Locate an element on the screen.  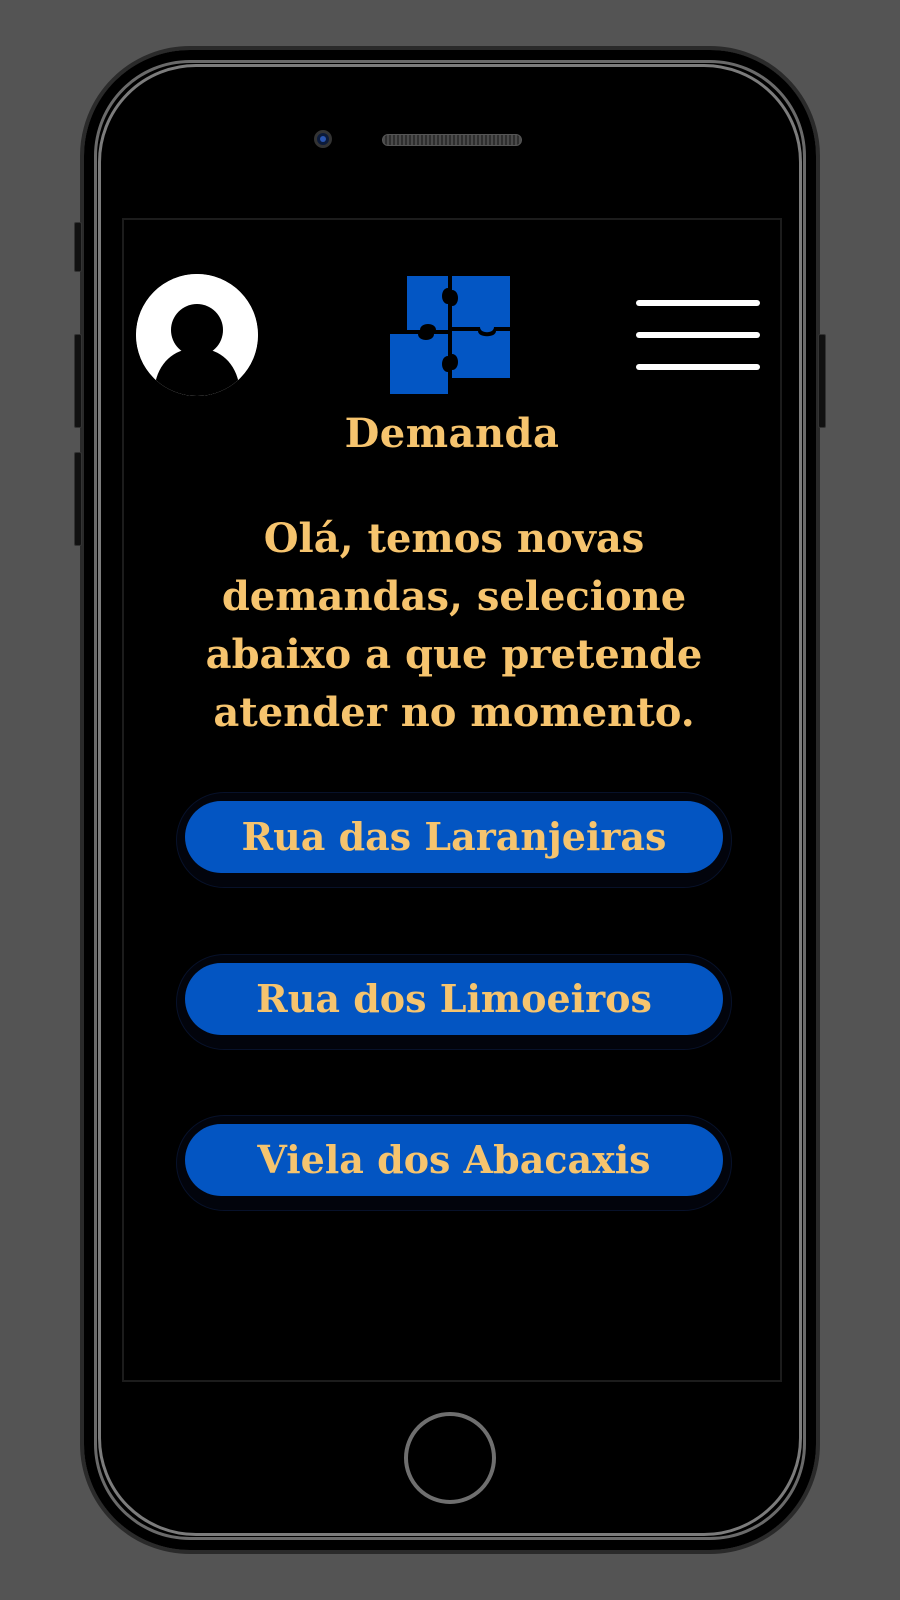
front-camera is located at coordinates (323, 139).